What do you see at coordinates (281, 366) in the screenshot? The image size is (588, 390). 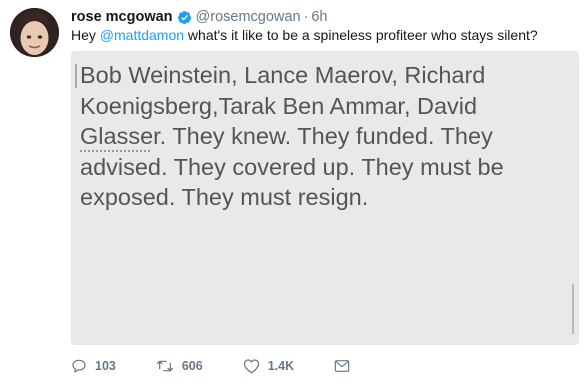 I see `like-count: 1.4K` at bounding box center [281, 366].